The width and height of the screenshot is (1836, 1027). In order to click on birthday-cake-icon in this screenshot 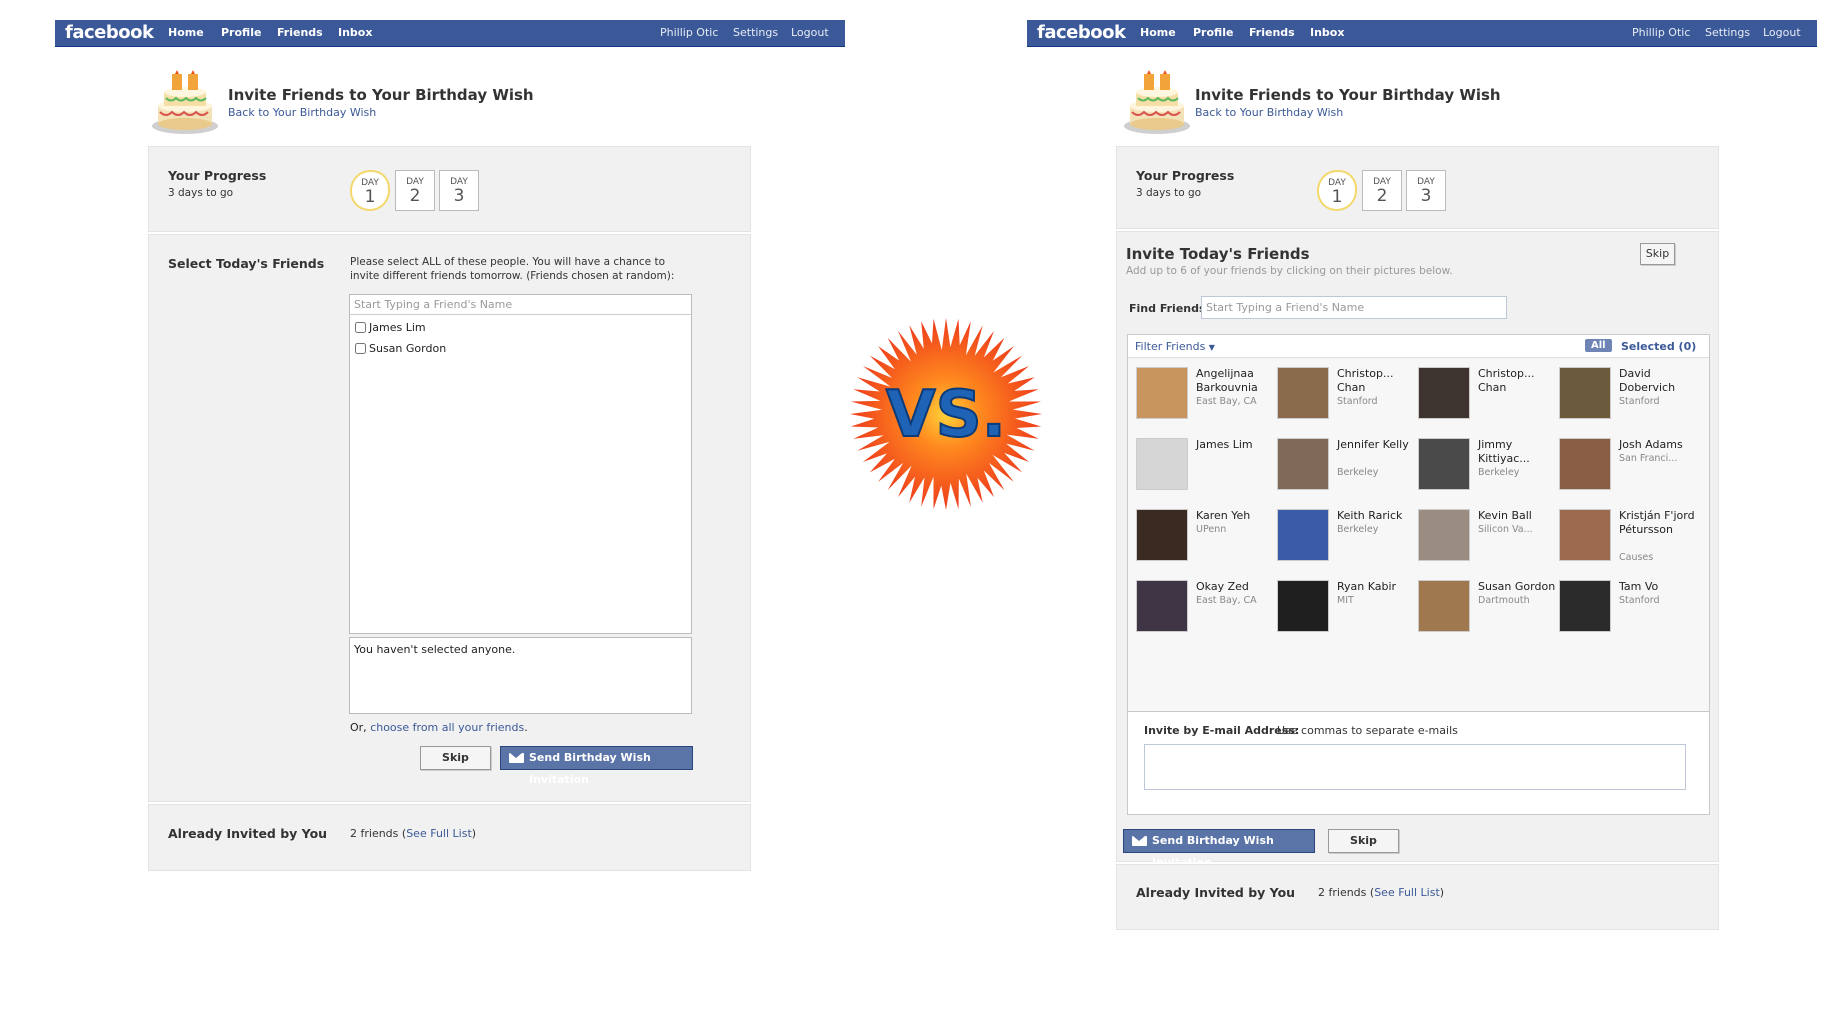, I will do `click(185, 102)`.